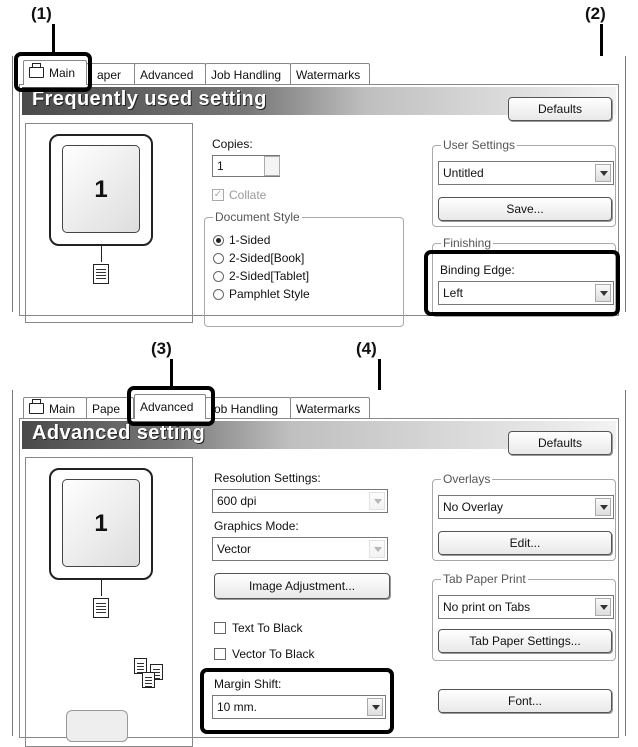  Describe the element at coordinates (218, 276) in the screenshot. I see `radio-2-sided-tablet` at that location.